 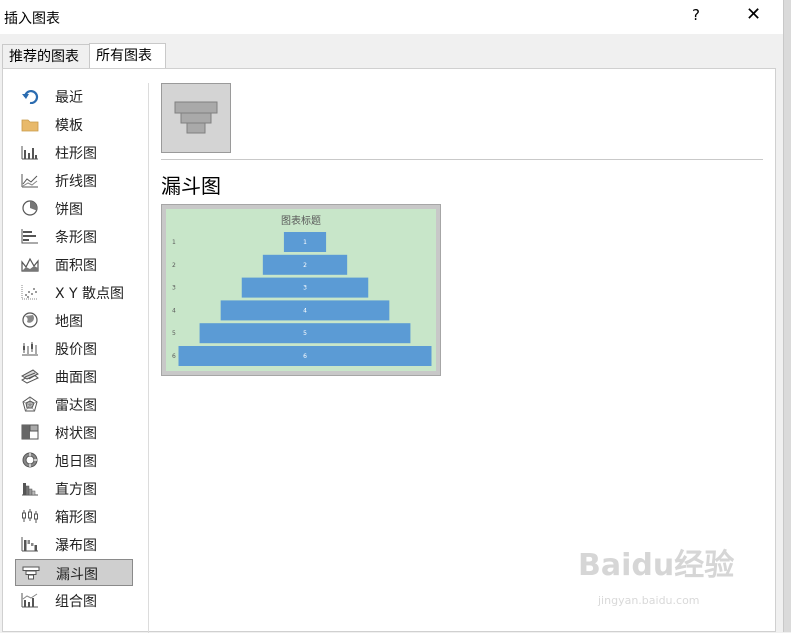 I want to click on chart-type-combo-chart: 组合图, so click(x=74, y=600).